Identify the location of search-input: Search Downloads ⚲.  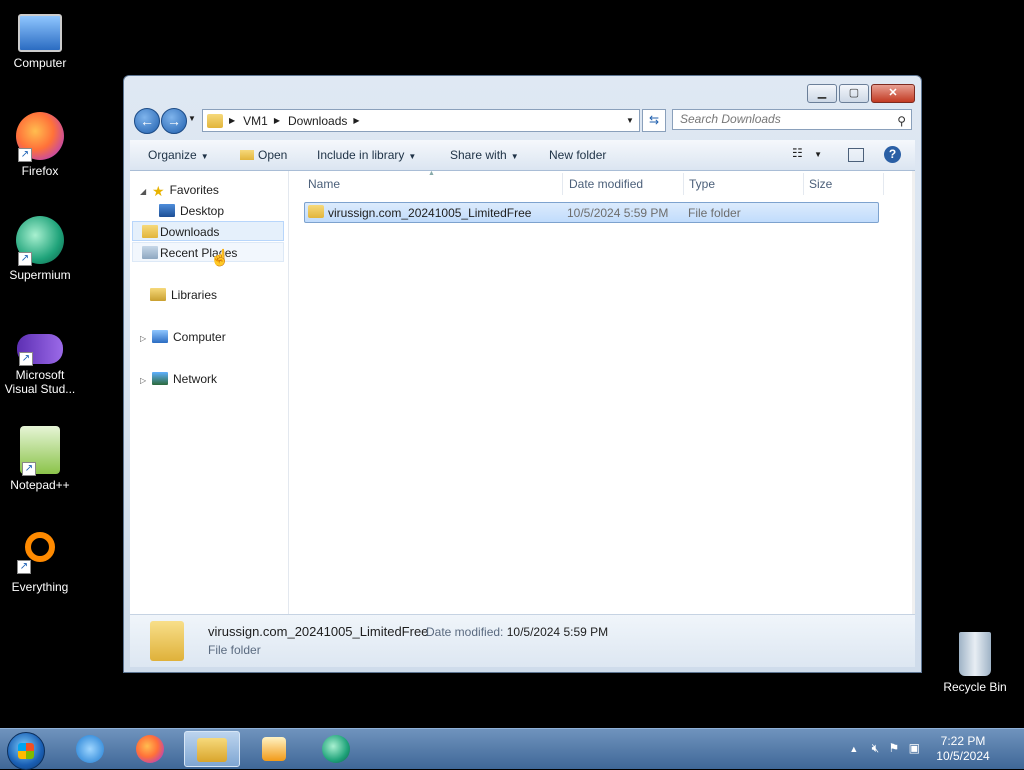
(792, 119).